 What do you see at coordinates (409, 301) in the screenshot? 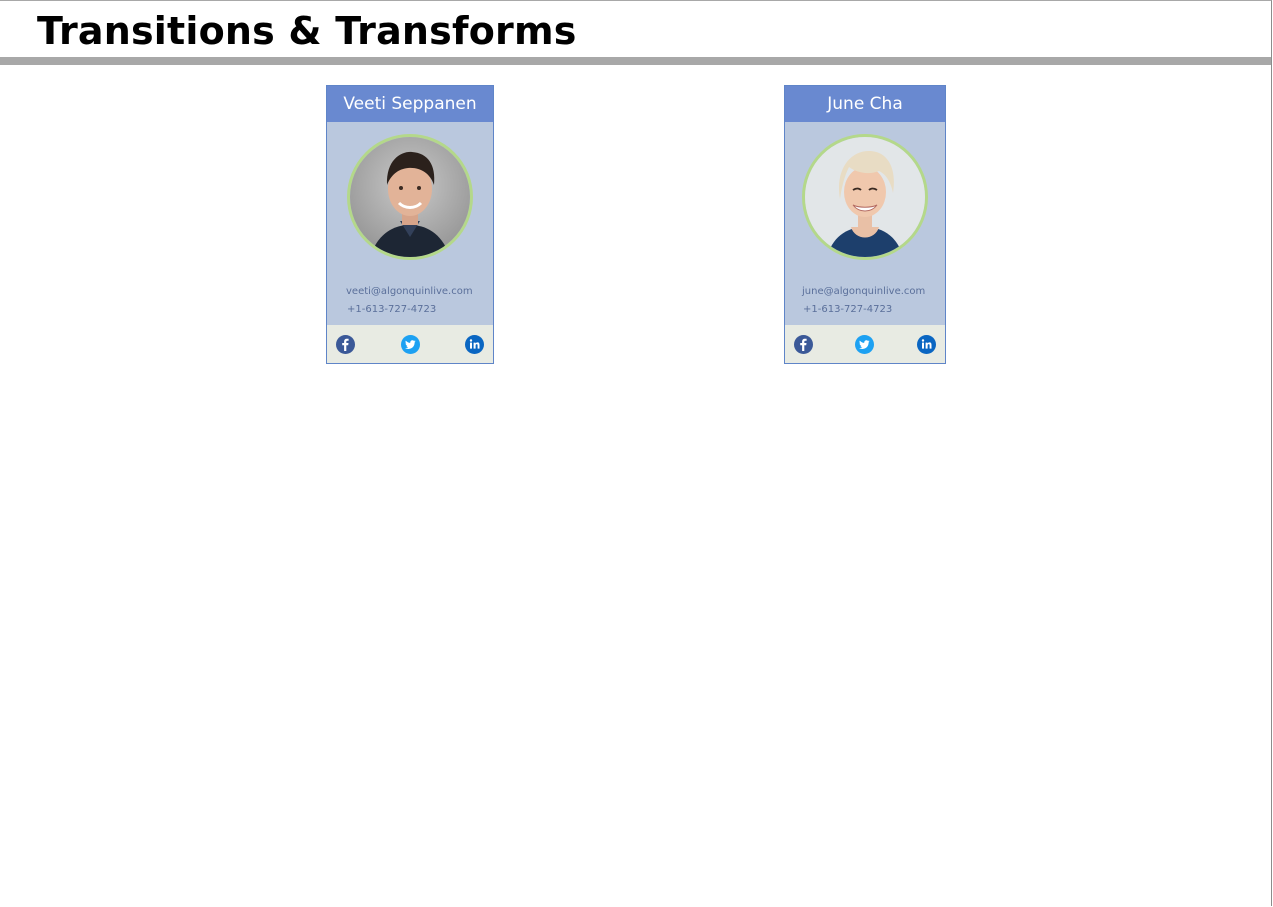
I see `contact-info: veeti@algonquinlive.com +1-613-727-4723` at bounding box center [409, 301].